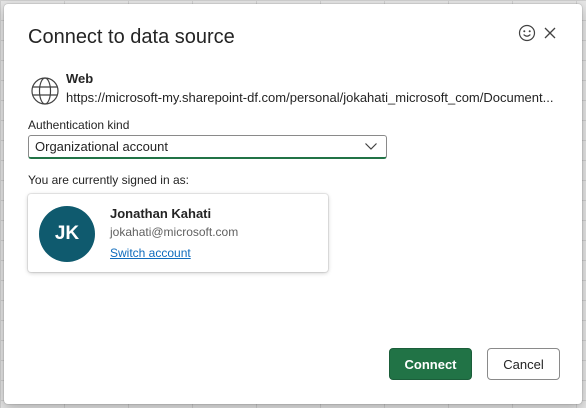 The image size is (586, 408). I want to click on cancel-button: Cancel, so click(523, 364).